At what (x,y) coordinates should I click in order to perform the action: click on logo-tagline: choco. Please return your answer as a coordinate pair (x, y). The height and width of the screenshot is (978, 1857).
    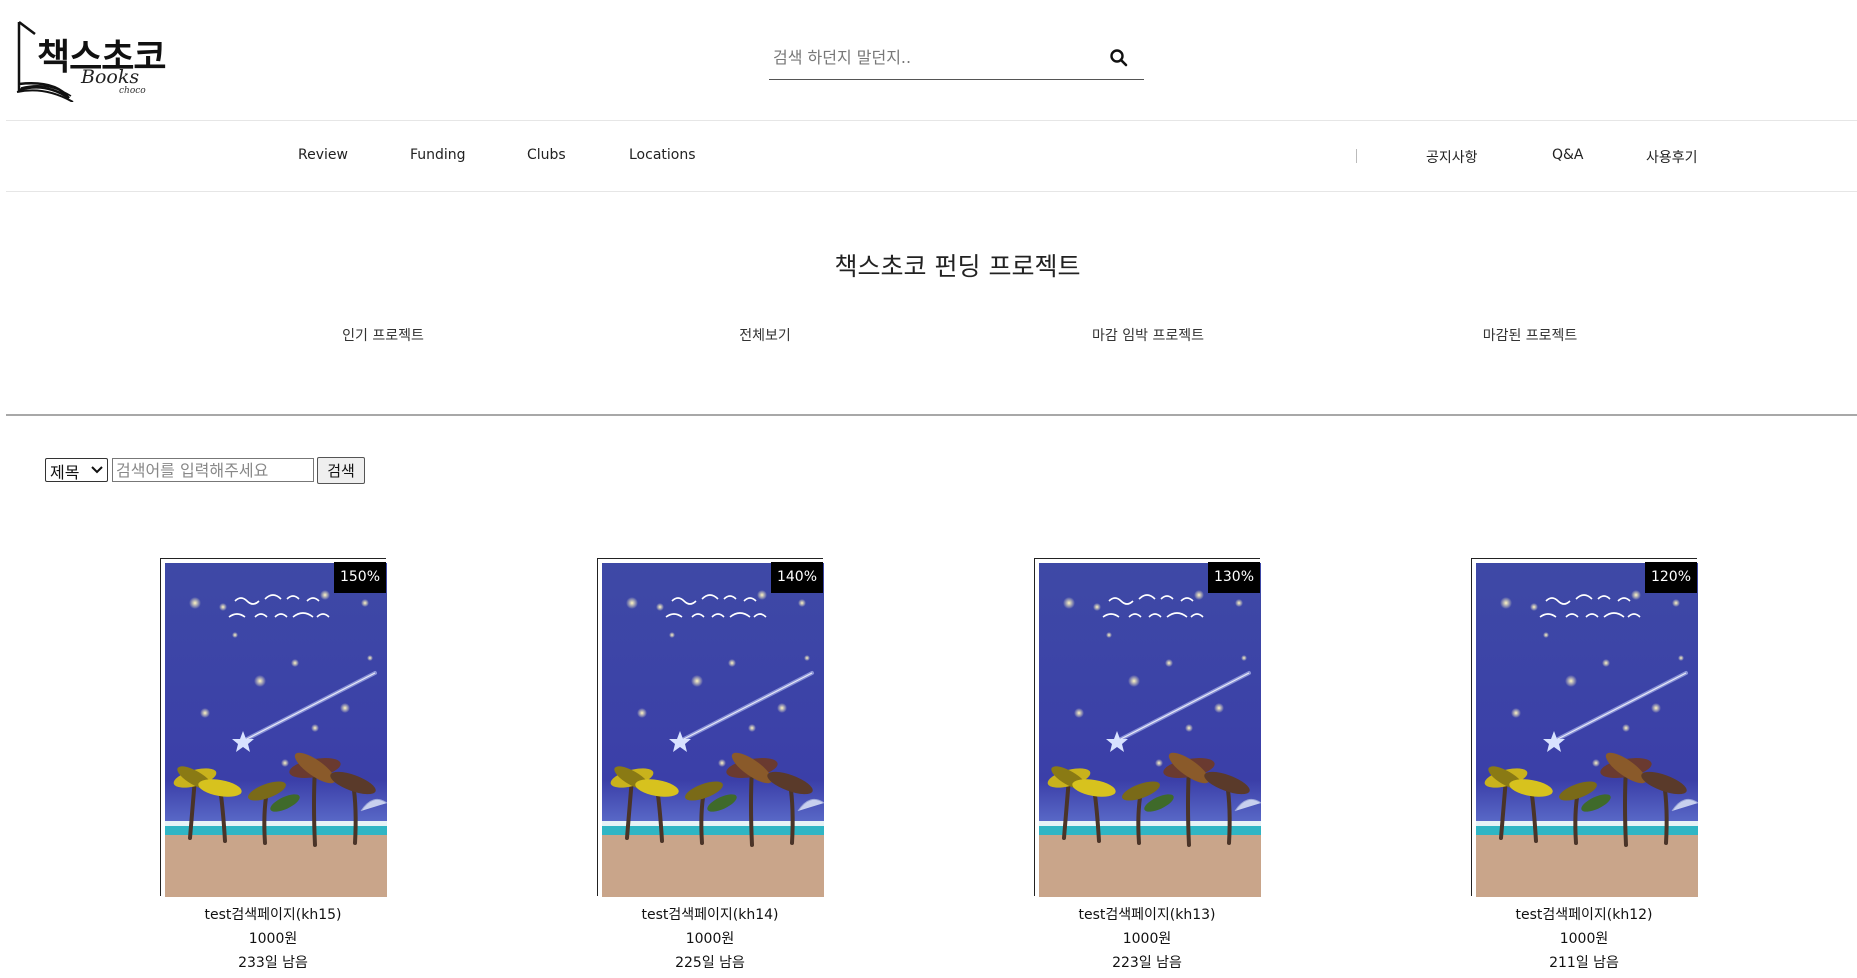
    Looking at the image, I should click on (132, 91).